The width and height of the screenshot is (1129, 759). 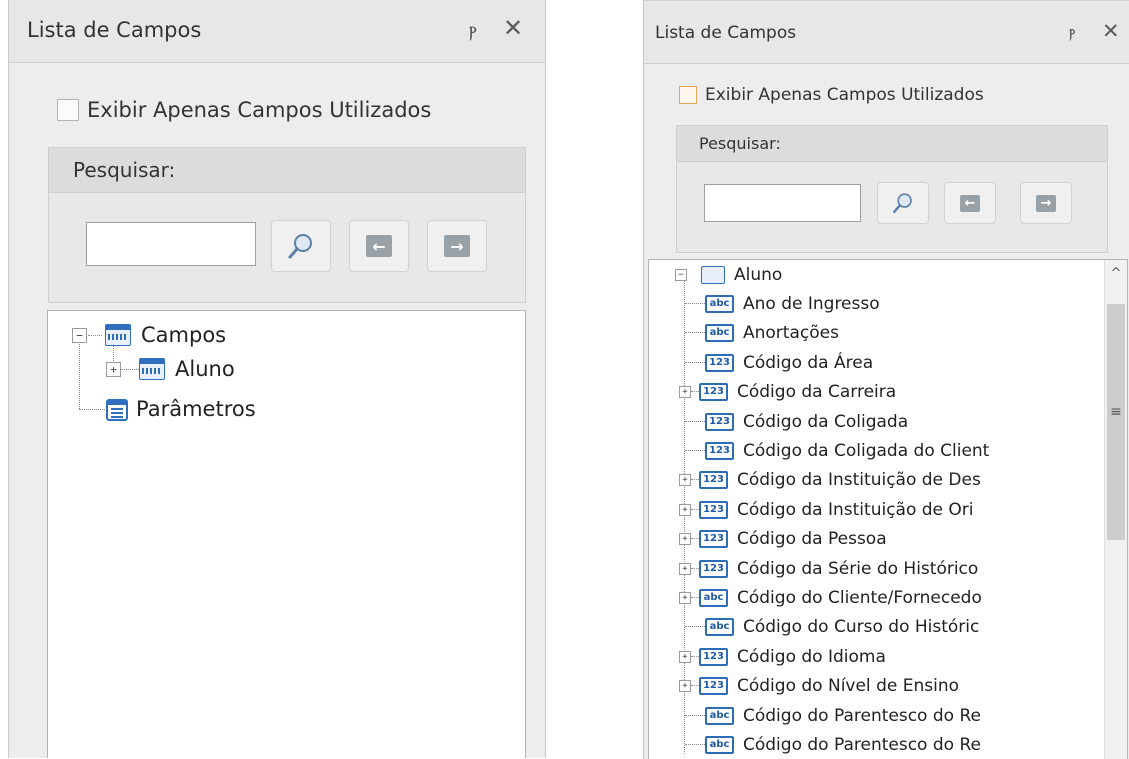 I want to click on tree-field-item: +123 Código da Série do Histórico, so click(x=829, y=568).